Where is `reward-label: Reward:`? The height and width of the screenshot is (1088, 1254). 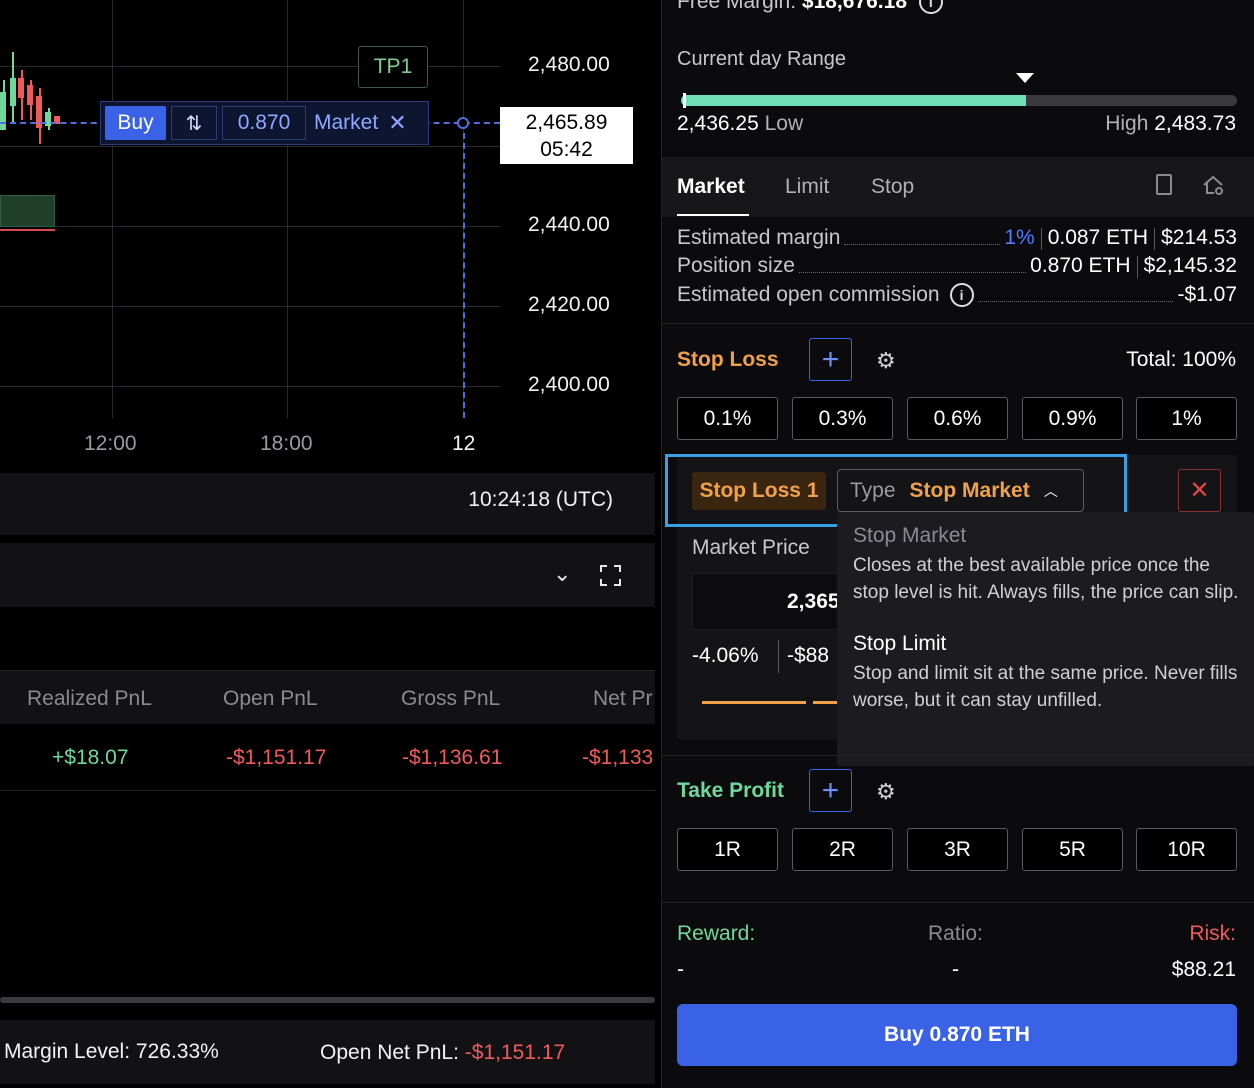
reward-label: Reward: is located at coordinates (716, 933).